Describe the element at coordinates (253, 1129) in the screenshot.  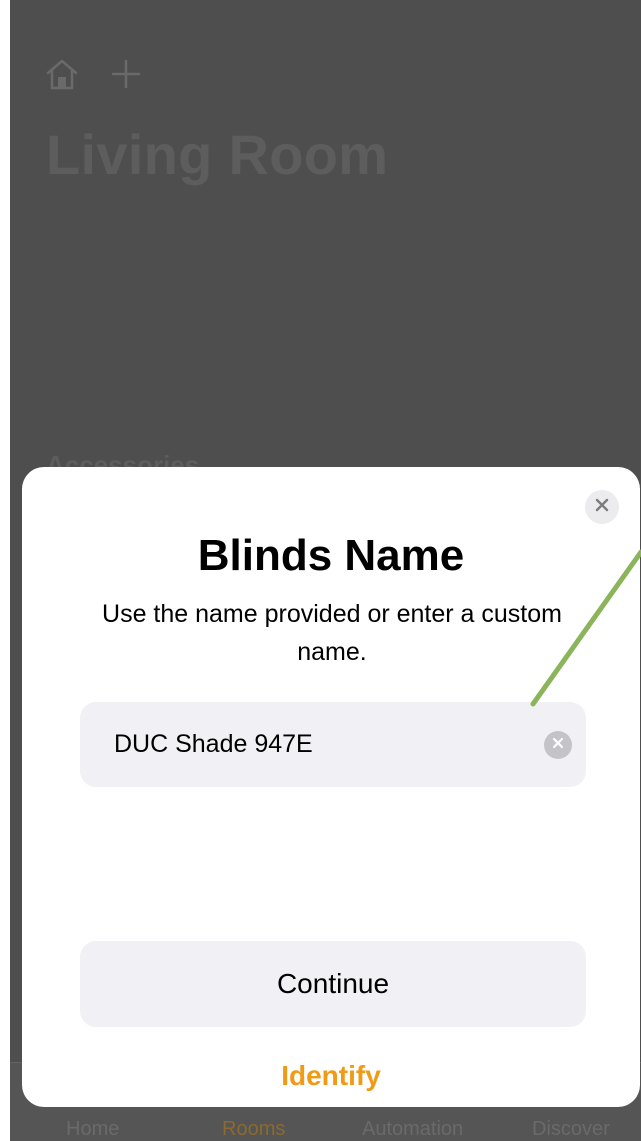
I see `tab-rooms: Rooms` at that location.